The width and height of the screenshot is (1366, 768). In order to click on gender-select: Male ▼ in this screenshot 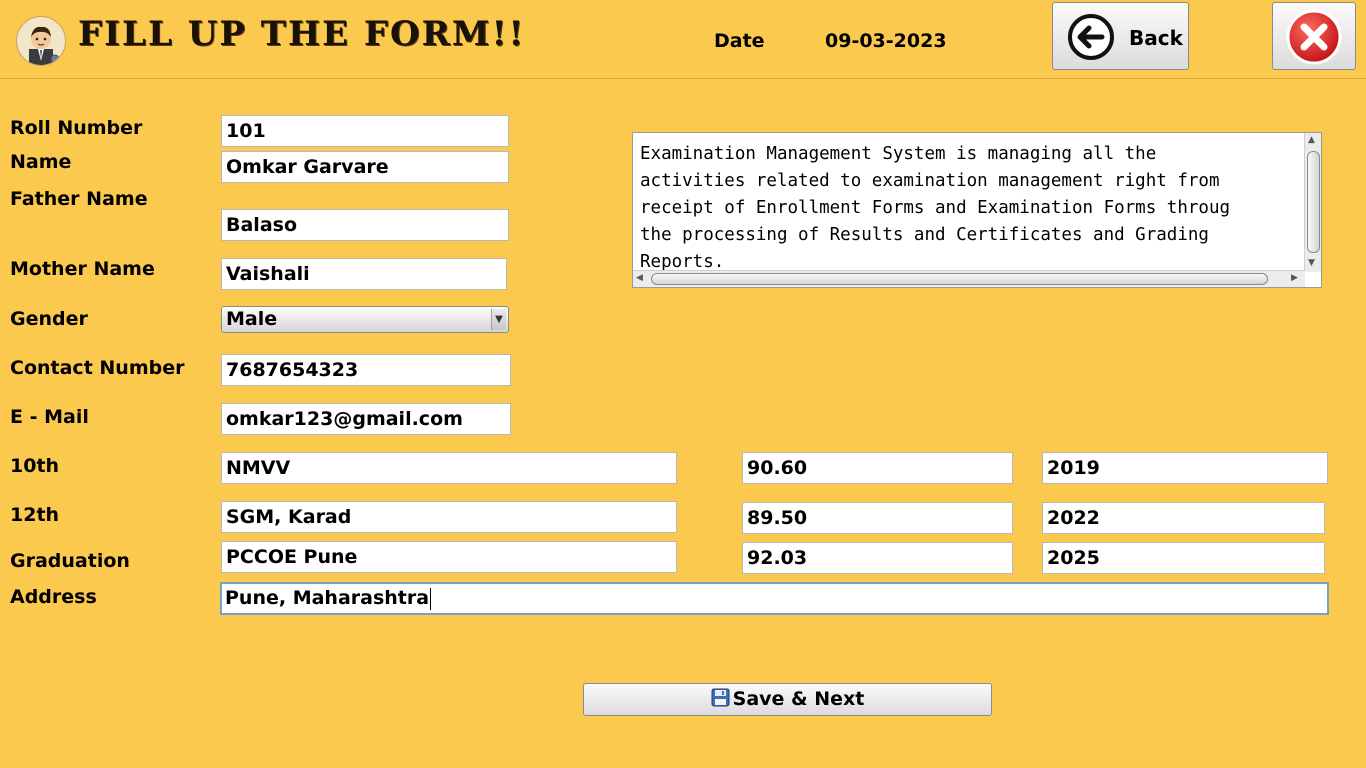, I will do `click(365, 319)`.